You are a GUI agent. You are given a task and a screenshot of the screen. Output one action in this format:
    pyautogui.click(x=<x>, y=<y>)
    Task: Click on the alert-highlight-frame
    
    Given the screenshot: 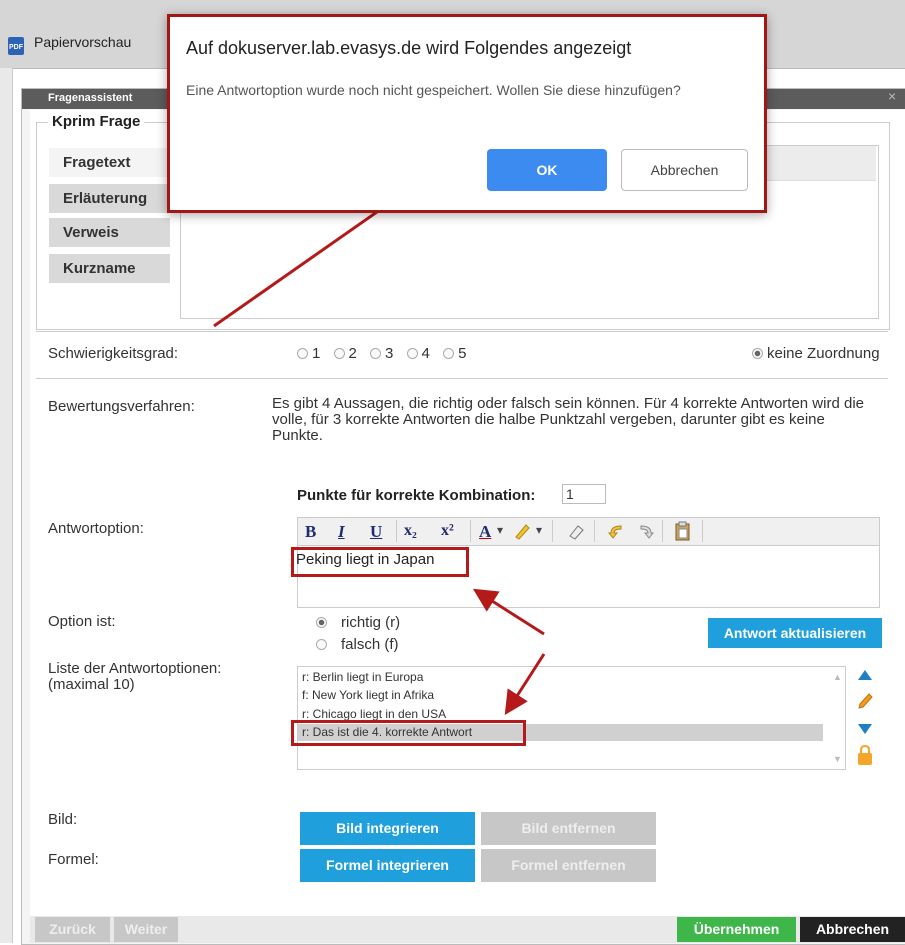 What is the action you would take?
    pyautogui.click(x=467, y=113)
    